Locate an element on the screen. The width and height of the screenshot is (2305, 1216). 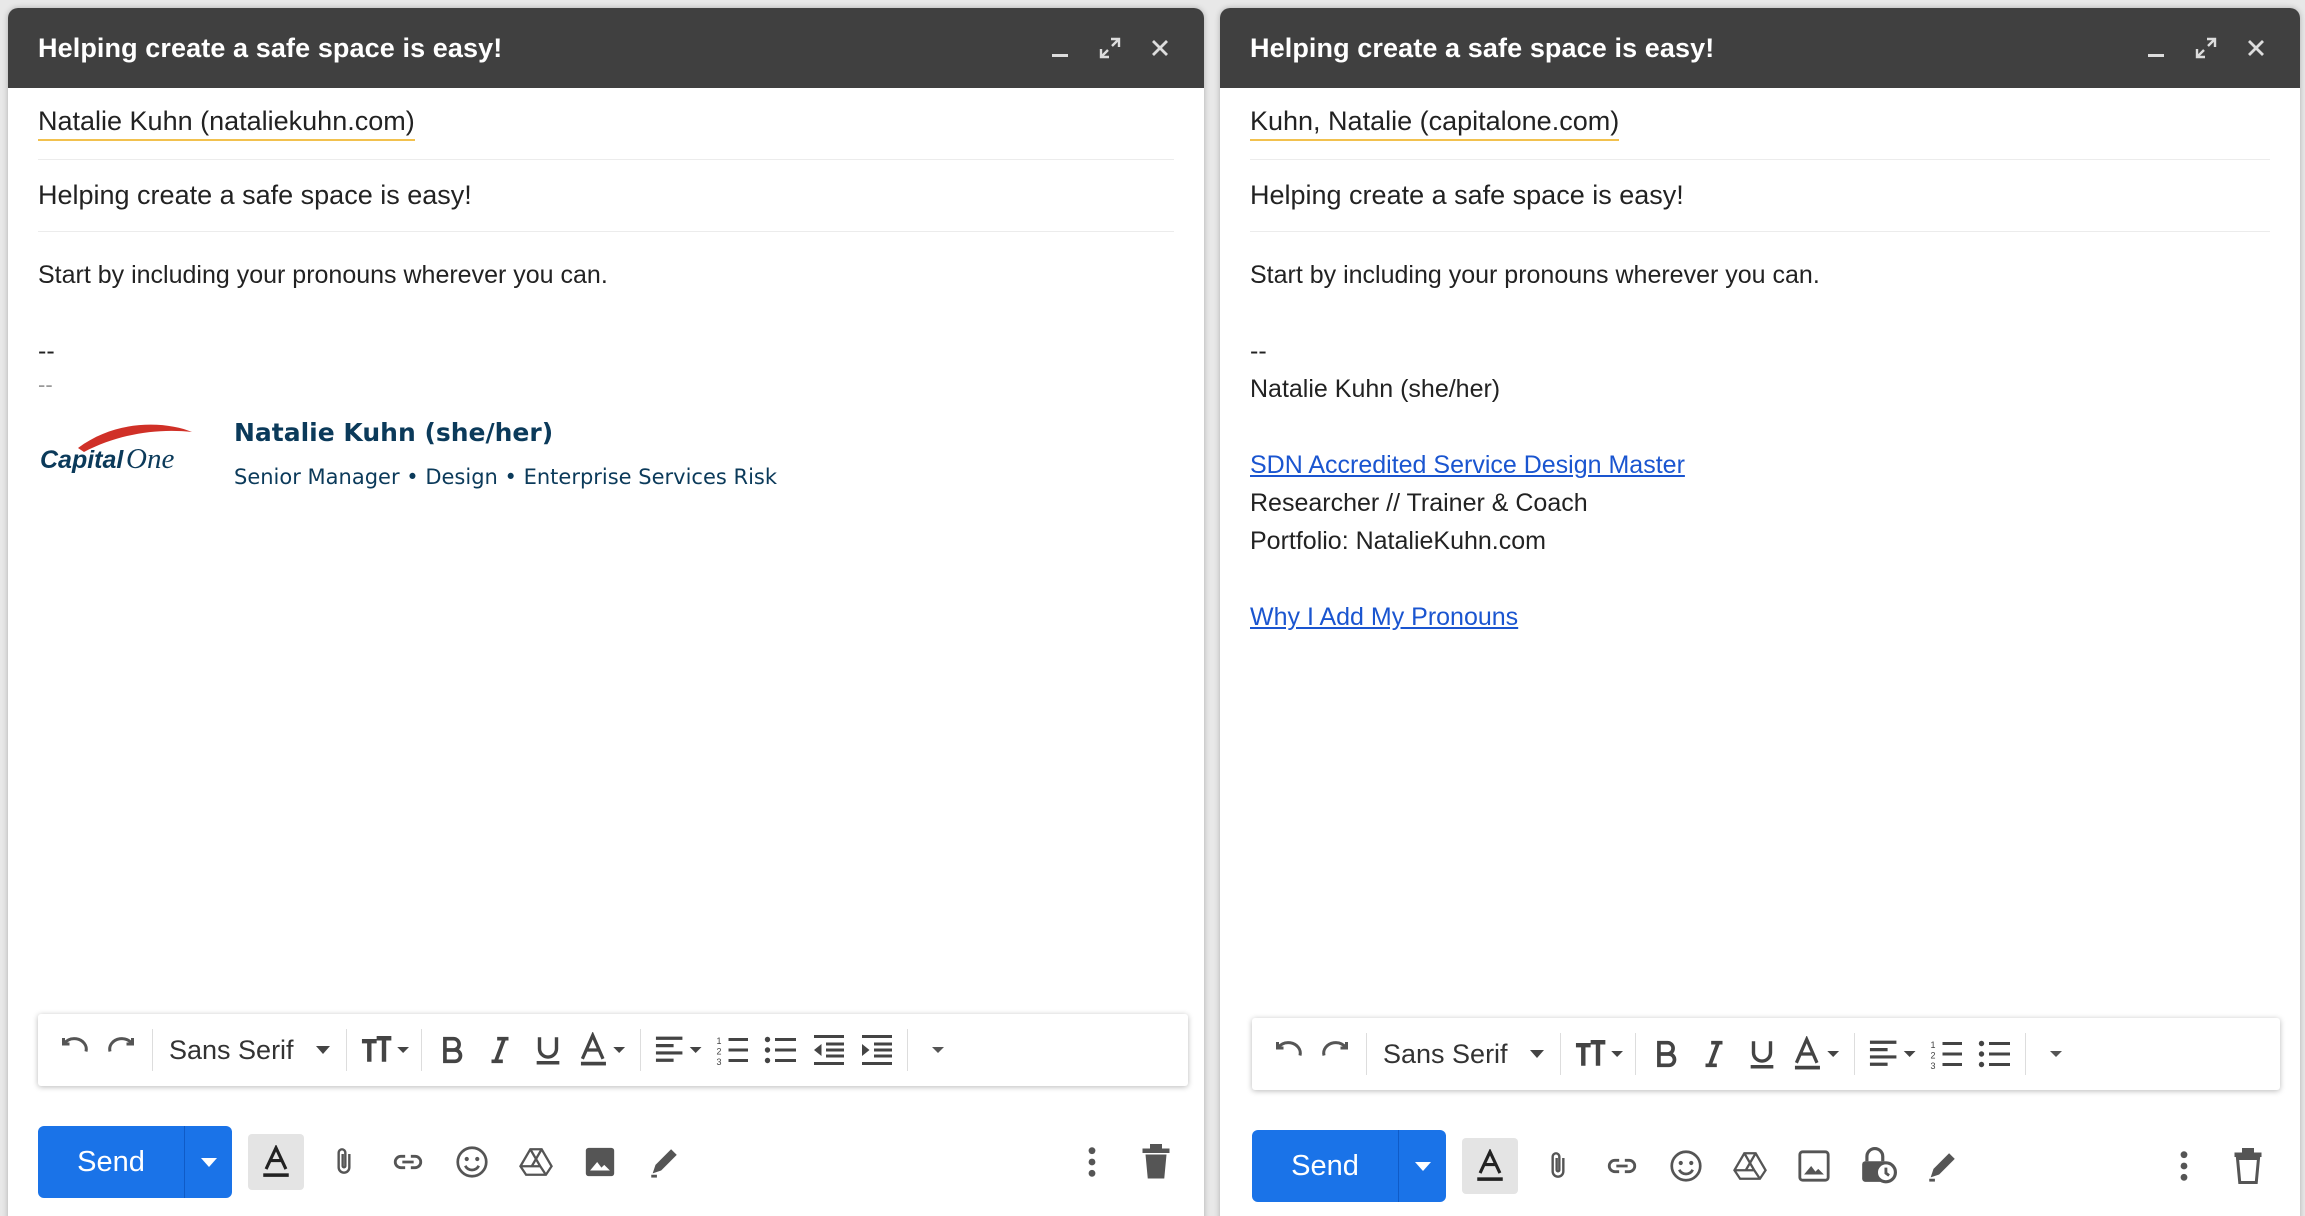
recipient-chip: Kuhn, Natalie (capitalone.com) is located at coordinates (1435, 124).